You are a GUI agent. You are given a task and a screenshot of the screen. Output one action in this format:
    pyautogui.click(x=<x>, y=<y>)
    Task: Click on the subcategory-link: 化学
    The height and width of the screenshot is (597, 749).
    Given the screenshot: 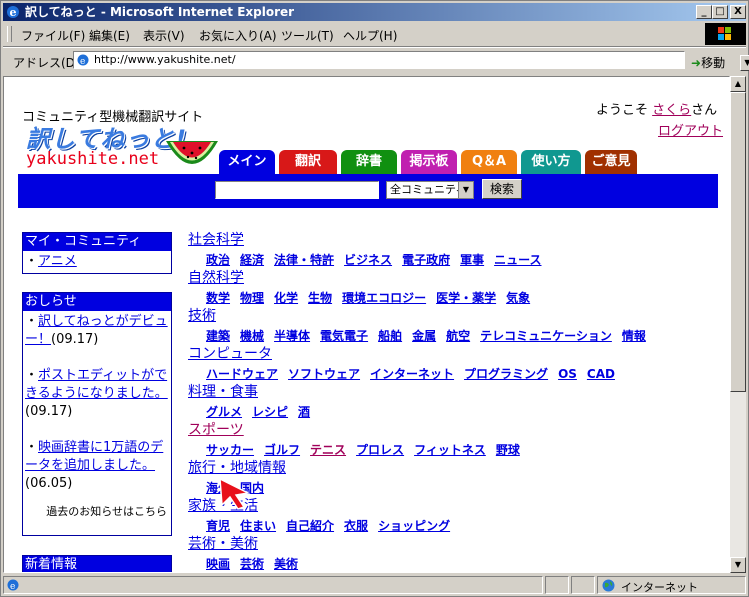 What is the action you would take?
    pyautogui.click(x=286, y=298)
    